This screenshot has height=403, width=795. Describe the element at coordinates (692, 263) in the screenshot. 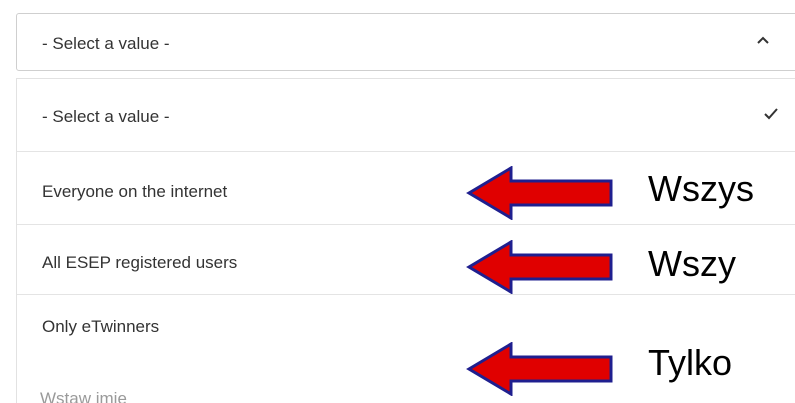

I see `annotation-label: Wszy` at that location.